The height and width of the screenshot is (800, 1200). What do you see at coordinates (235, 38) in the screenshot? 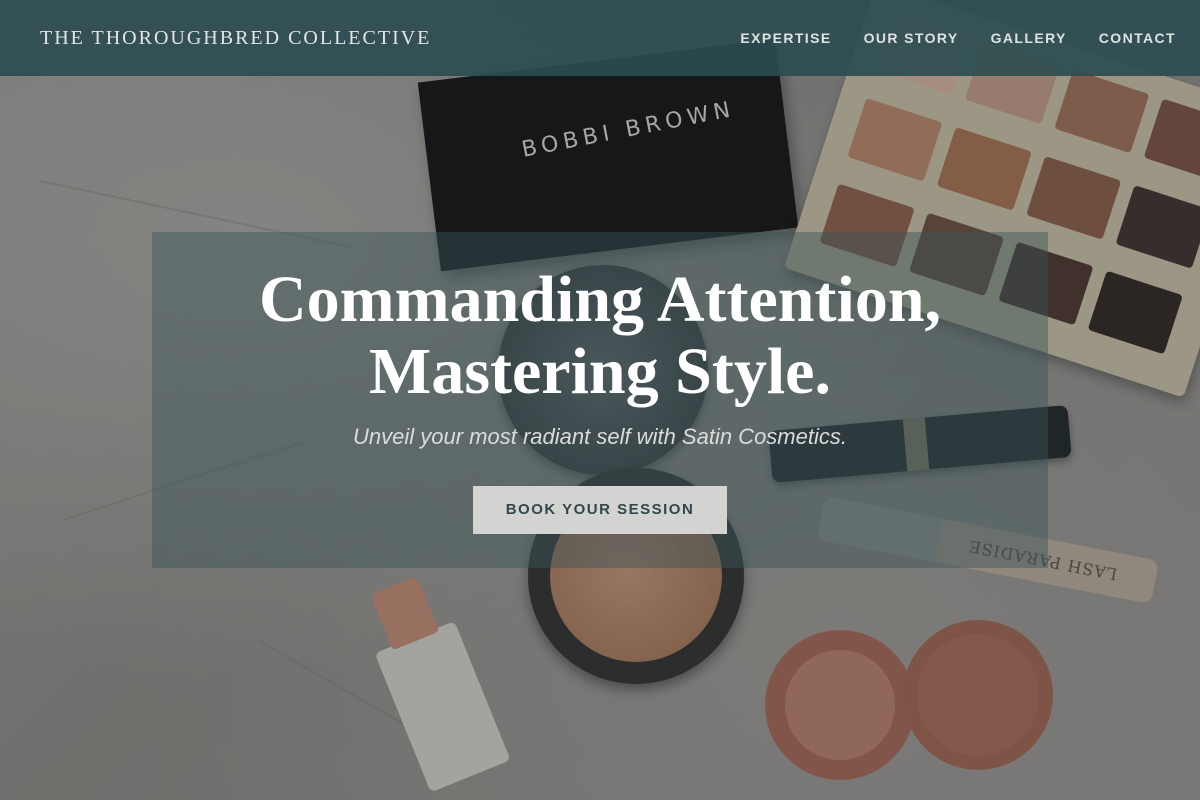
I see `brand-logo: THE THOROUGHBRED COLLECTIVE` at bounding box center [235, 38].